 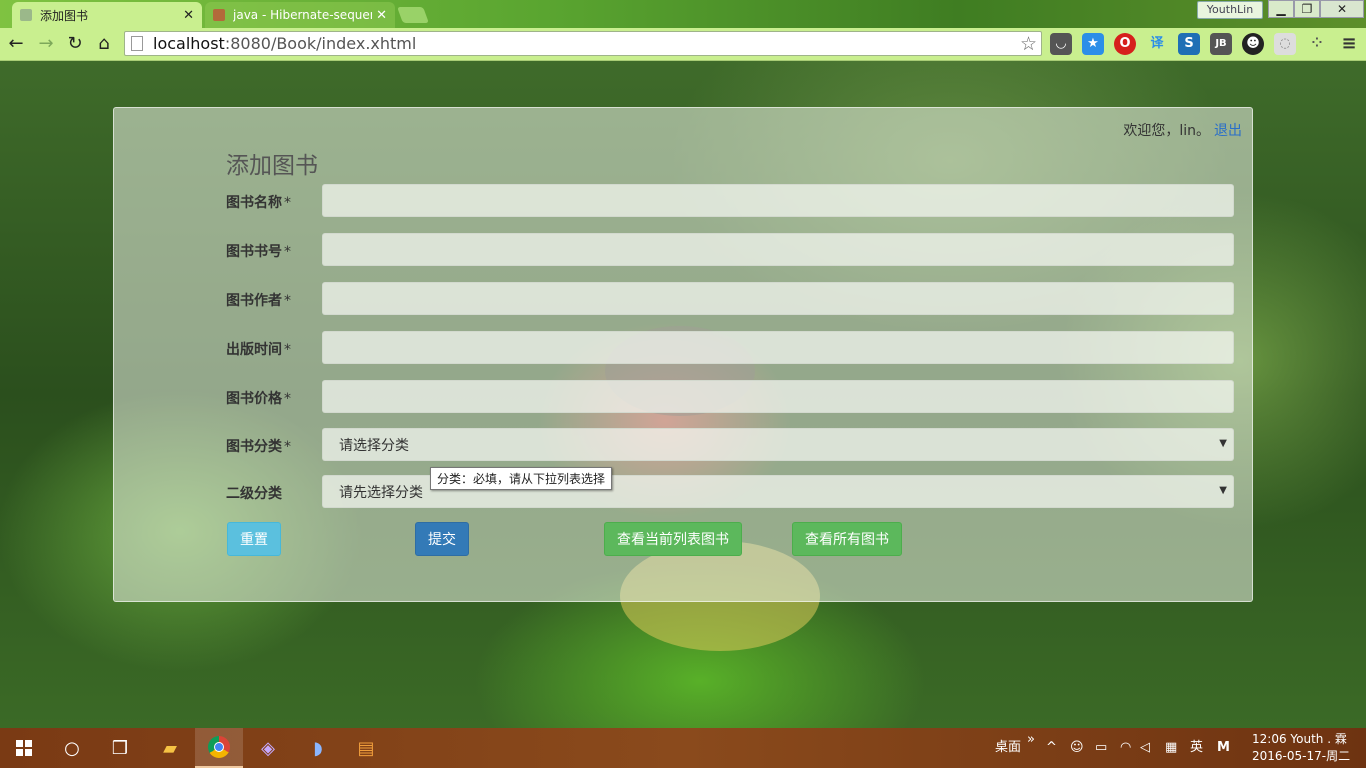 I want to click on field-book-name: 图书名称 *, so click(x=730, y=200).